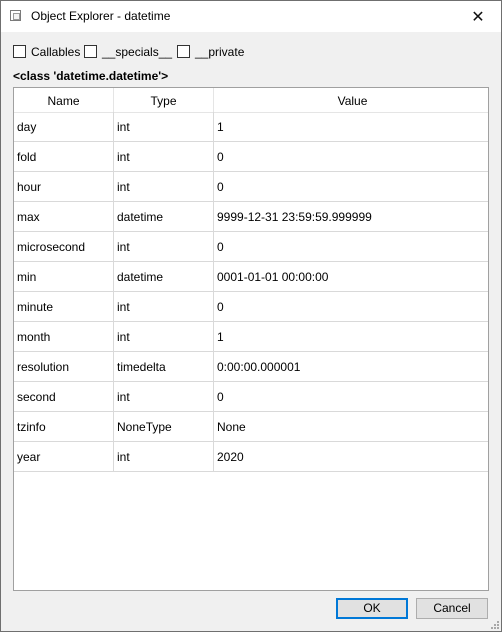 The width and height of the screenshot is (502, 632). Describe the element at coordinates (164, 100) in the screenshot. I see `header-type: Type` at that location.